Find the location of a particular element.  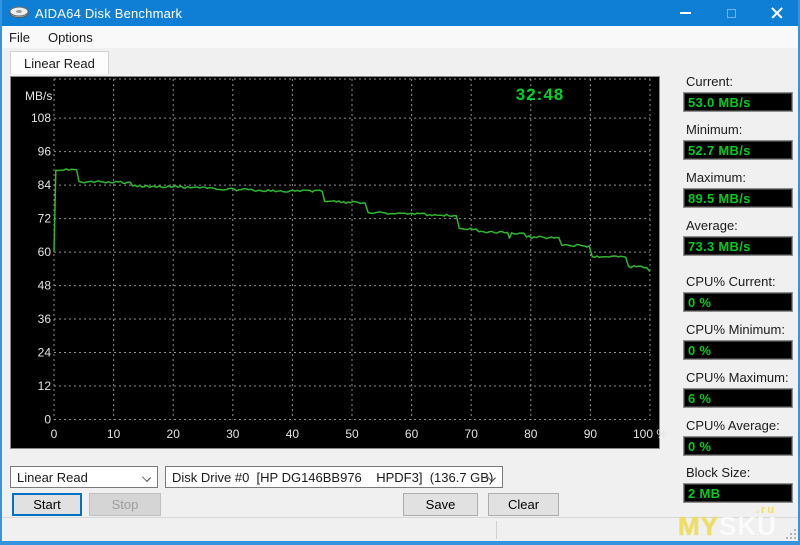

status-separator is located at coordinates (496, 530).